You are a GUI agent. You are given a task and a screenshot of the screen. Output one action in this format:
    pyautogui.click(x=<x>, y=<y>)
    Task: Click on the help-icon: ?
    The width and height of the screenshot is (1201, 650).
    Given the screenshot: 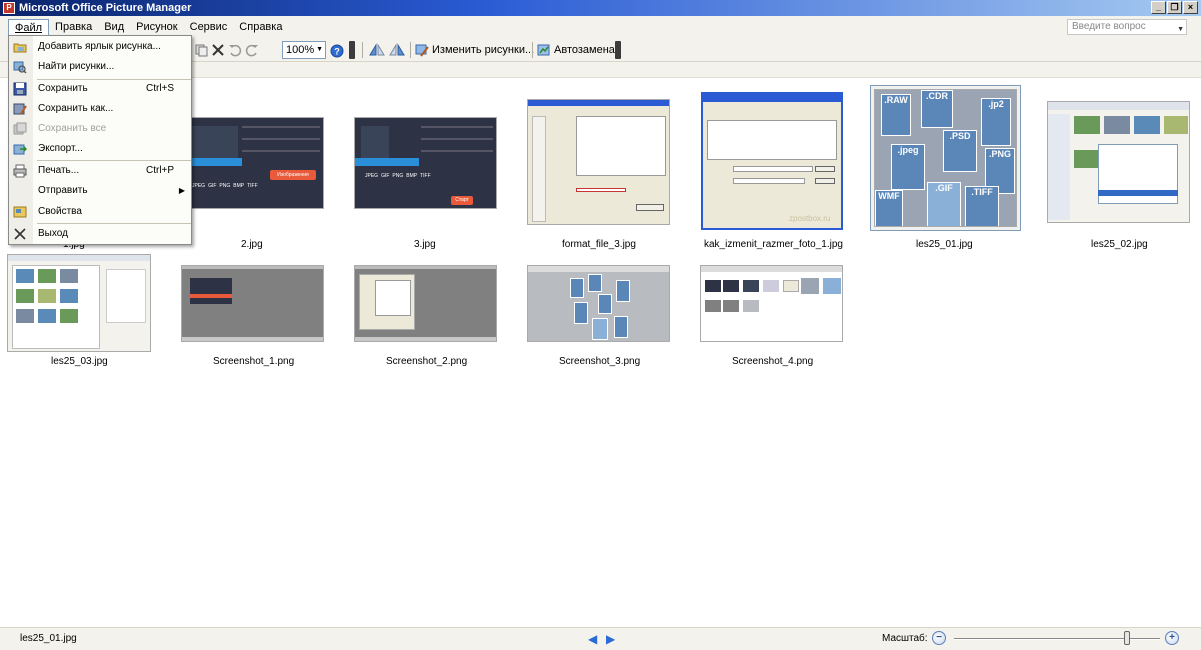 What is the action you would take?
    pyautogui.click(x=337, y=51)
    